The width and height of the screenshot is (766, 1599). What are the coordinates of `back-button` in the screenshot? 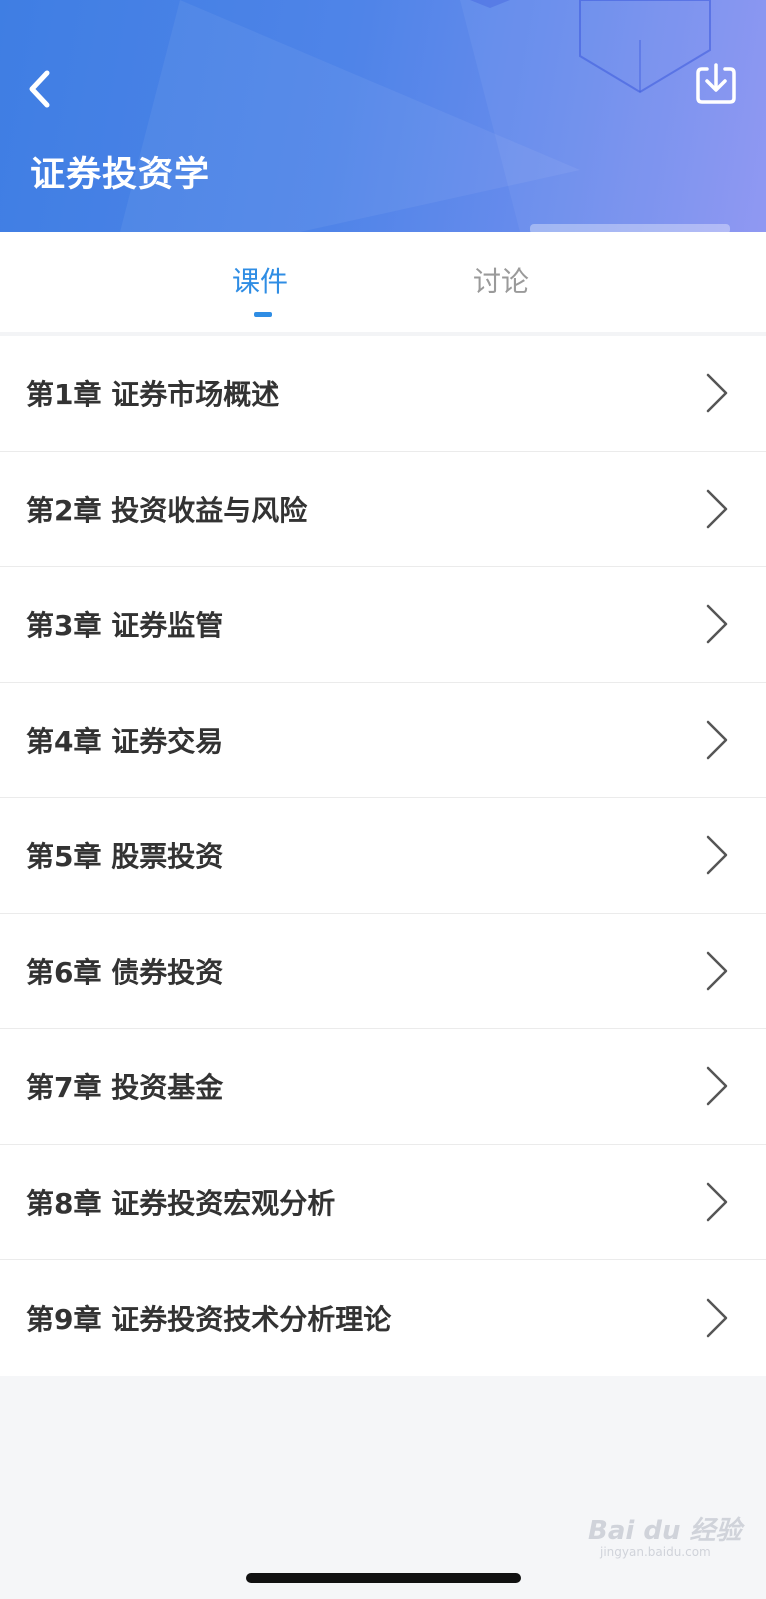 It's located at (40, 89).